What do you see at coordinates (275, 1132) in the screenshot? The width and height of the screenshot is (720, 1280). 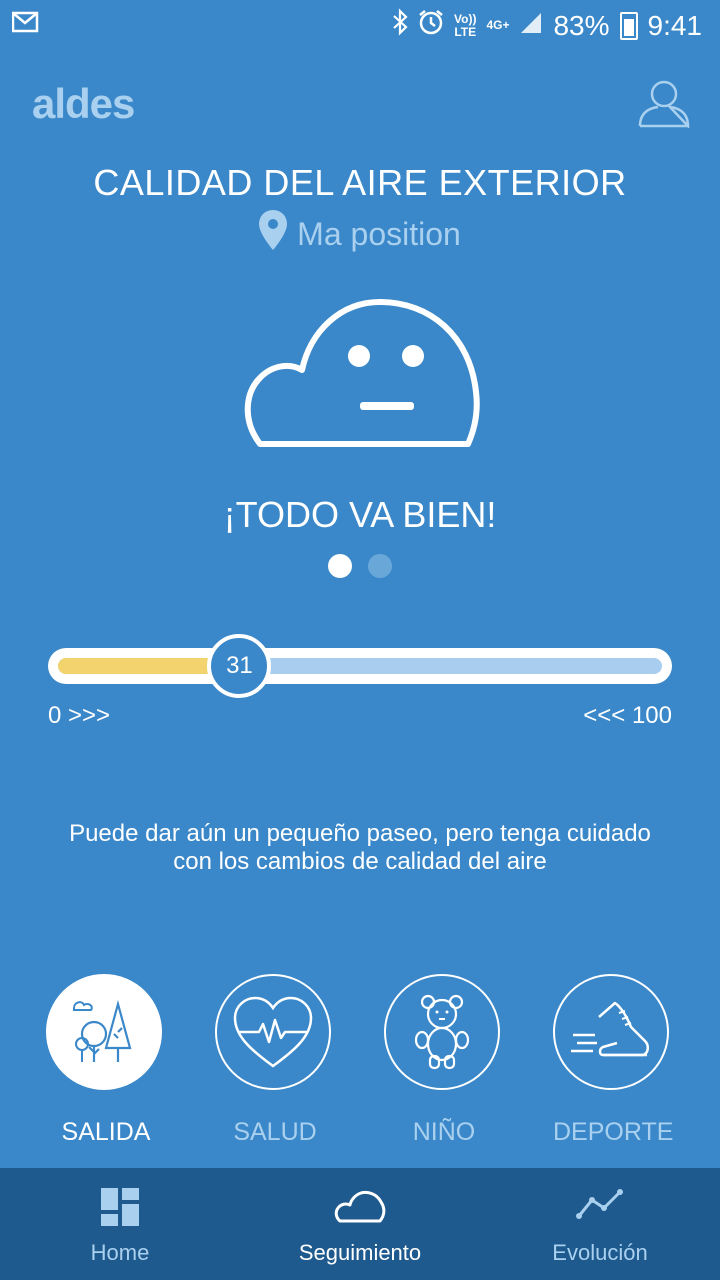 I see `category-label: SALUD` at bounding box center [275, 1132].